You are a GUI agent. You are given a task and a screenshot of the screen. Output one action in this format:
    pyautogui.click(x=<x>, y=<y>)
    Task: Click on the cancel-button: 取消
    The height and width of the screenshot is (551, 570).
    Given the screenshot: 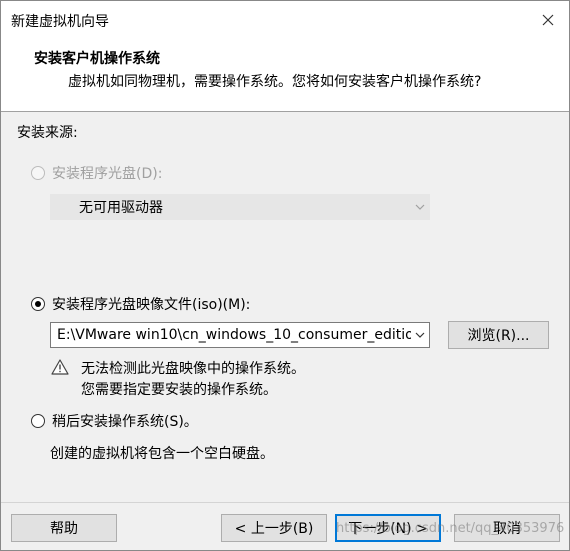 What is the action you would take?
    pyautogui.click(x=507, y=528)
    